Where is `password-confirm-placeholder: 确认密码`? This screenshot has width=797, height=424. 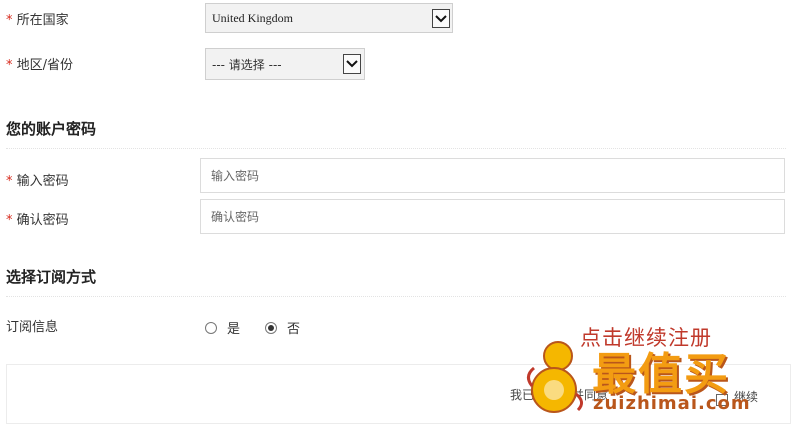 password-confirm-placeholder: 确认密码 is located at coordinates (235, 217).